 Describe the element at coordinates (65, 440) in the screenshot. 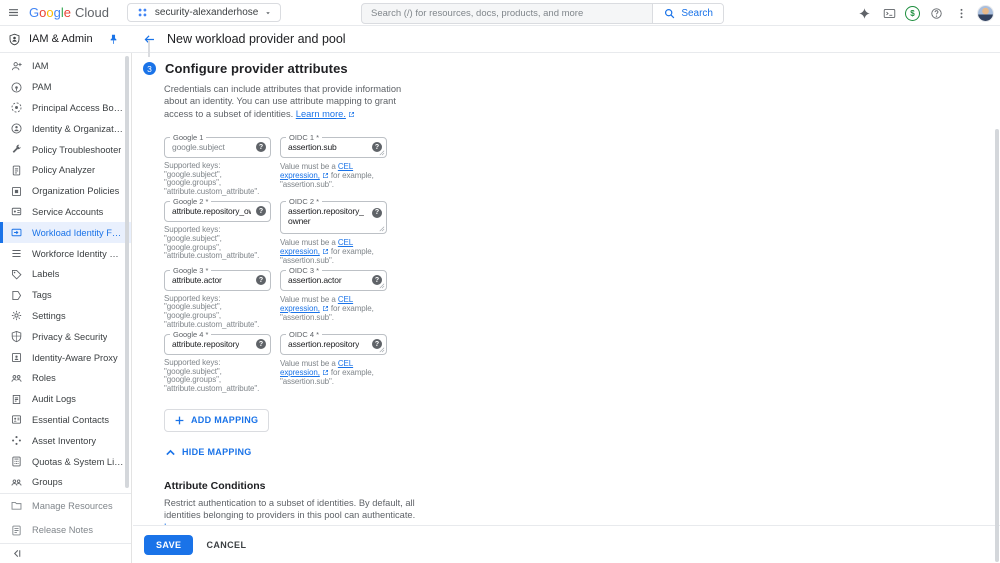

I see `sidebar-item: Asset Inventory` at that location.